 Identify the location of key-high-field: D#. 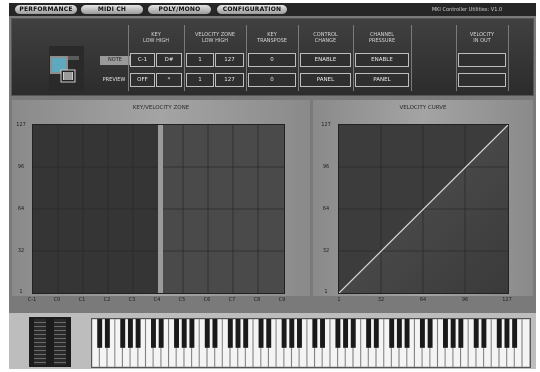
(169, 60).